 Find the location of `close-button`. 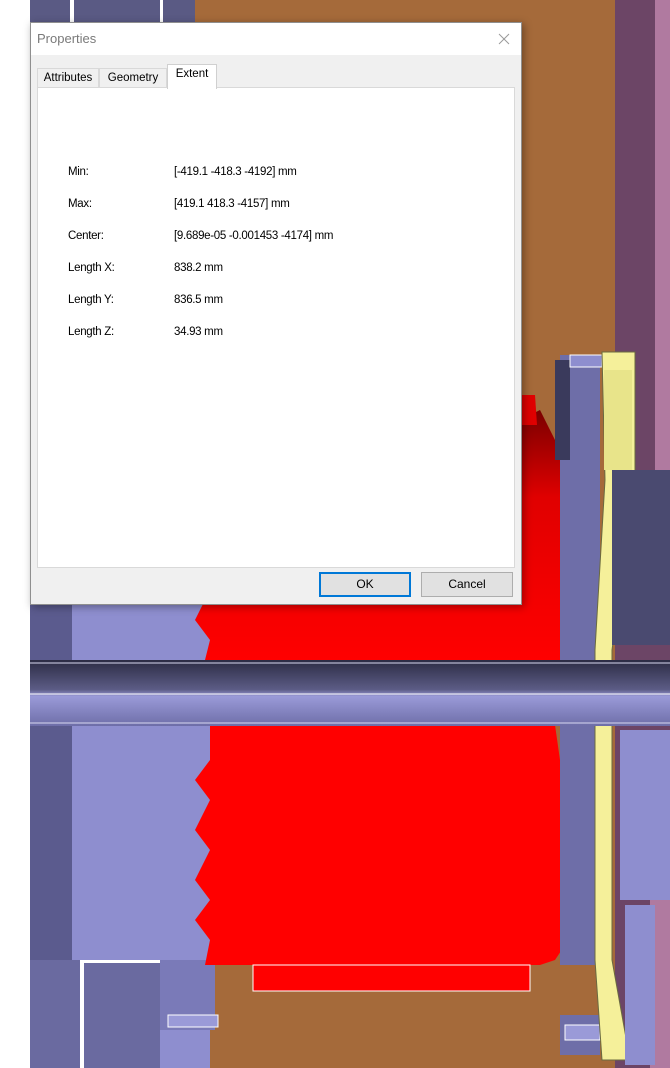

close-button is located at coordinates (504, 39).